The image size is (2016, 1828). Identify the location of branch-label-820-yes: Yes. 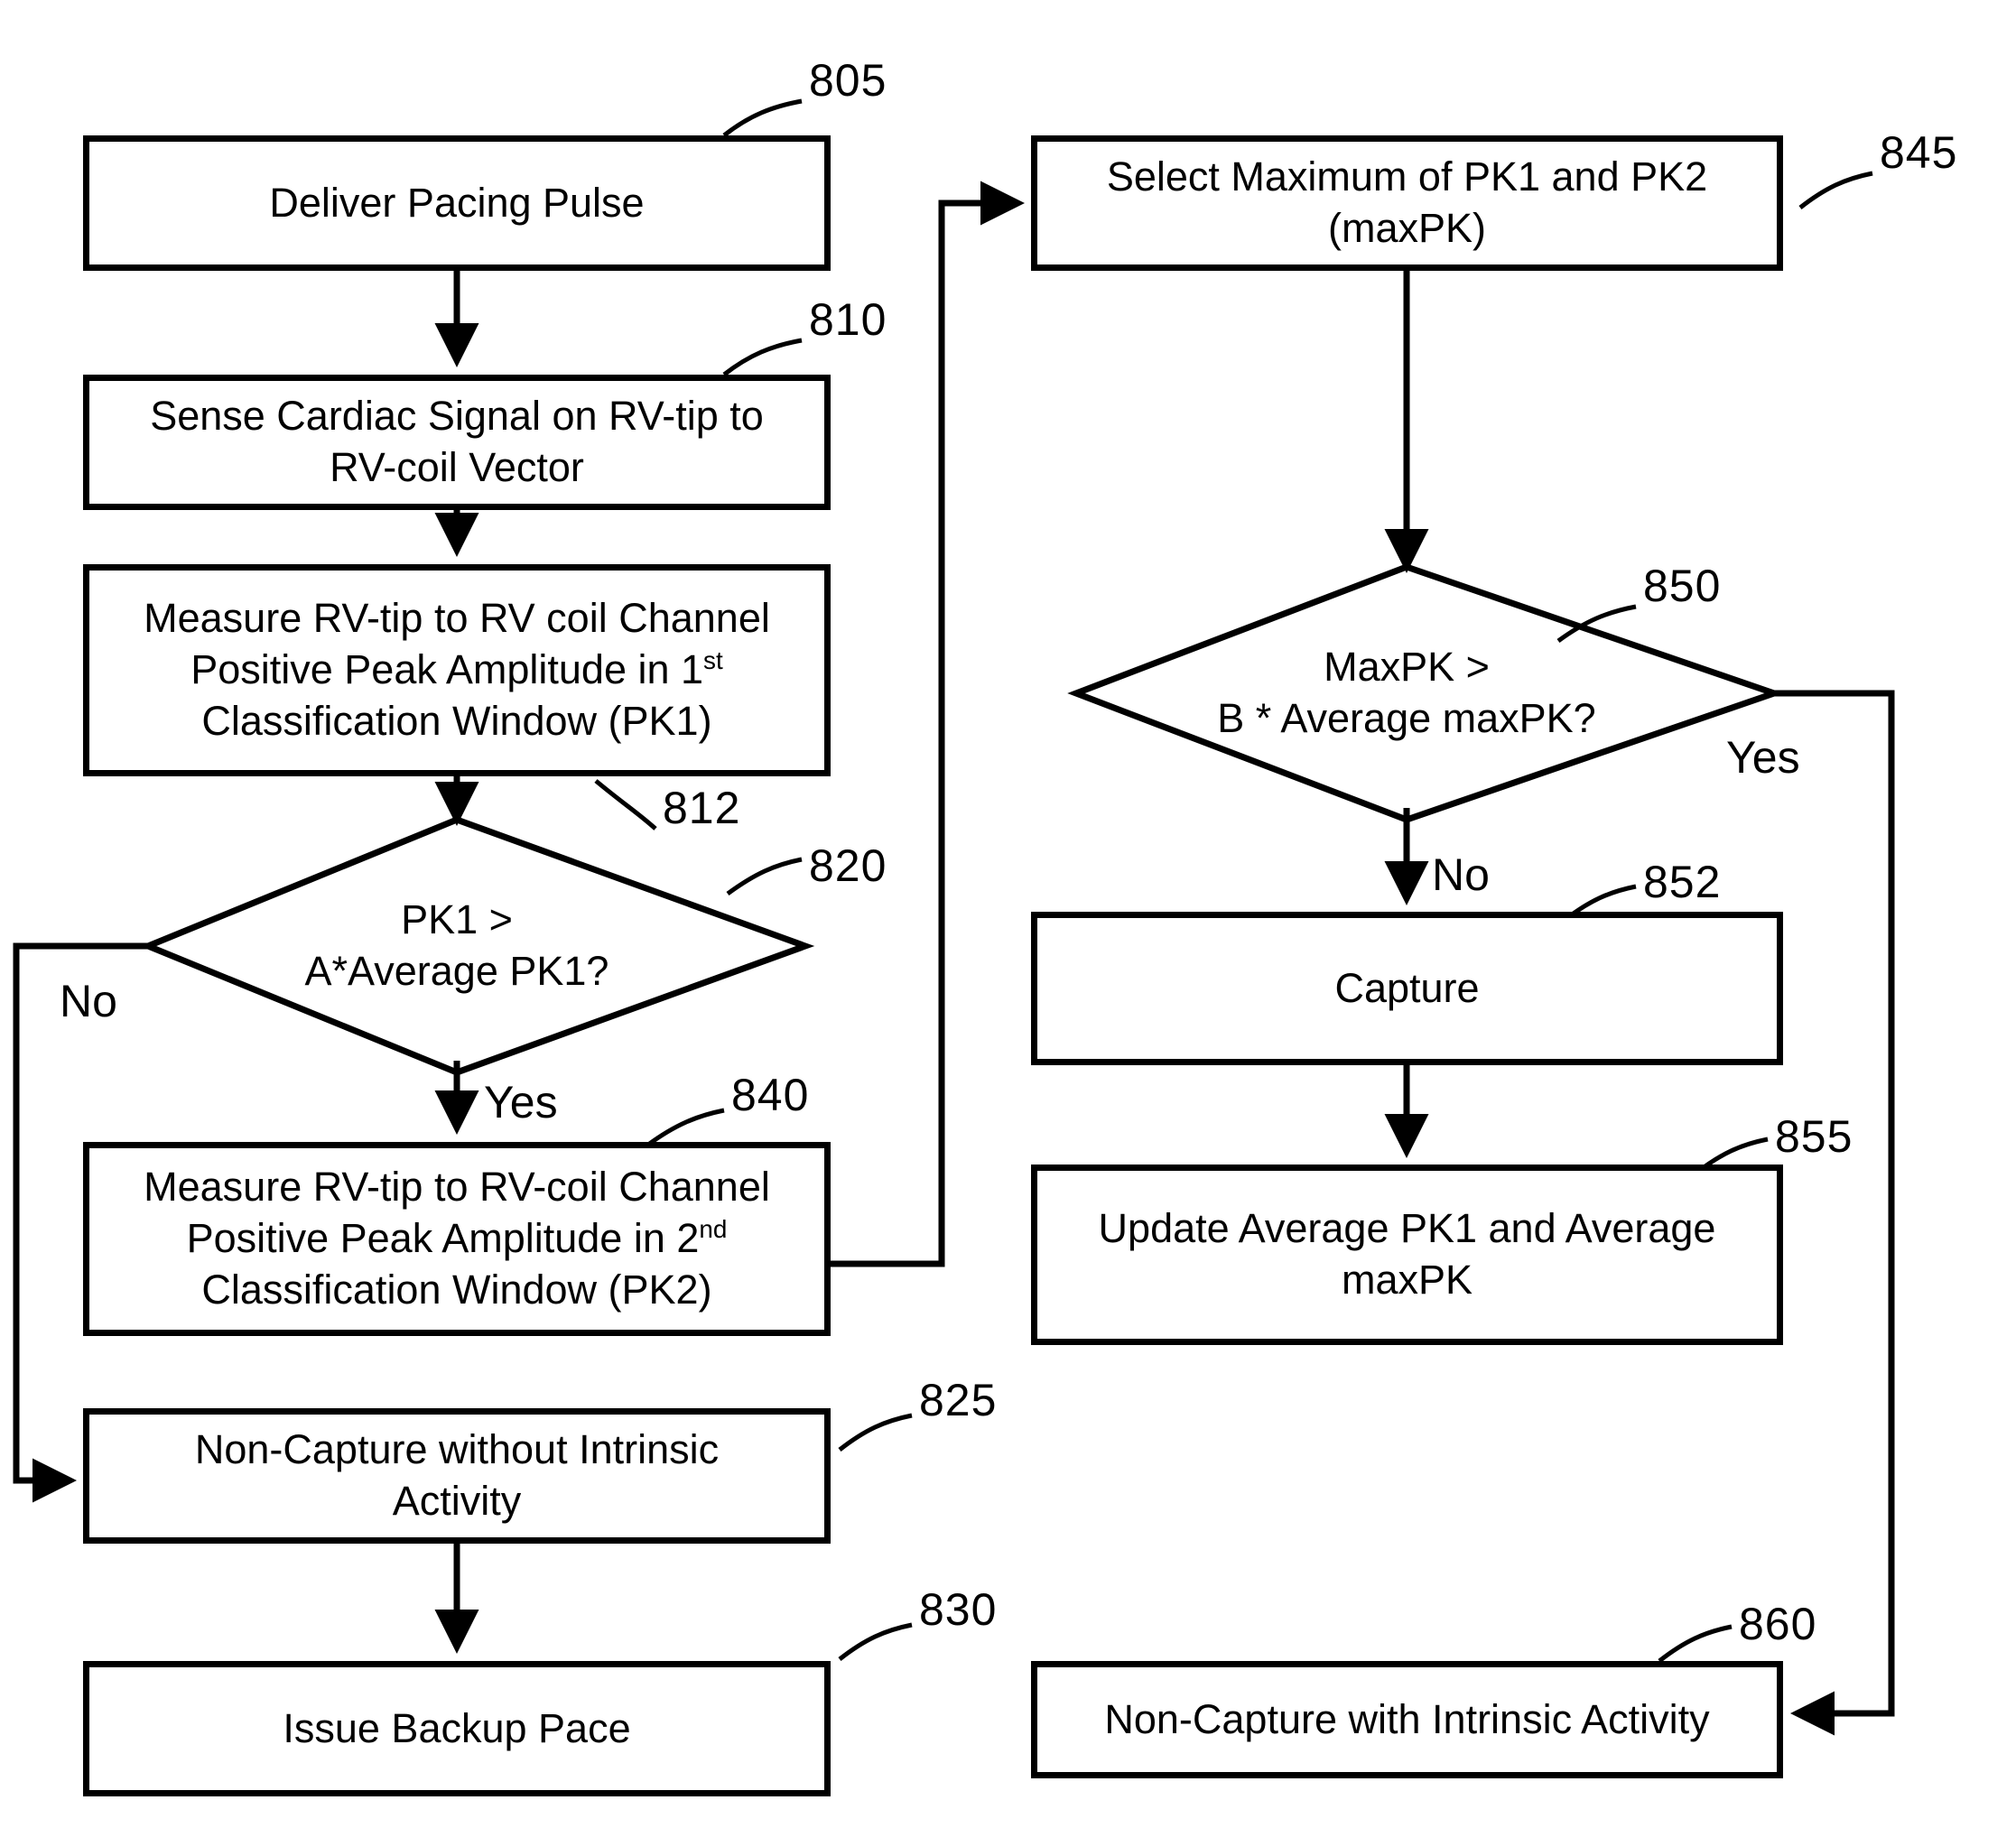
(521, 1102).